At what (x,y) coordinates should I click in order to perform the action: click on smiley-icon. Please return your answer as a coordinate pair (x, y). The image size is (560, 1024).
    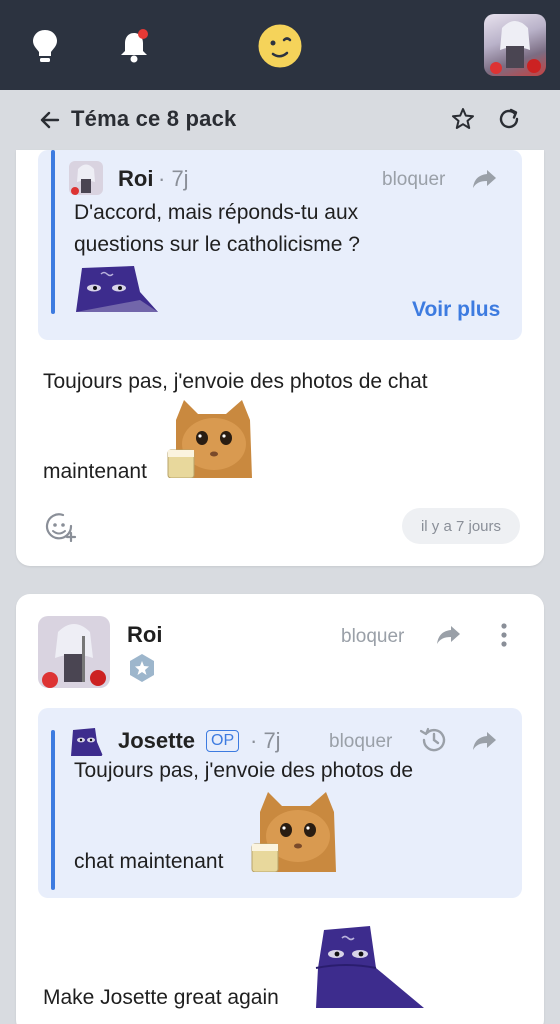
    Looking at the image, I should click on (280, 46).